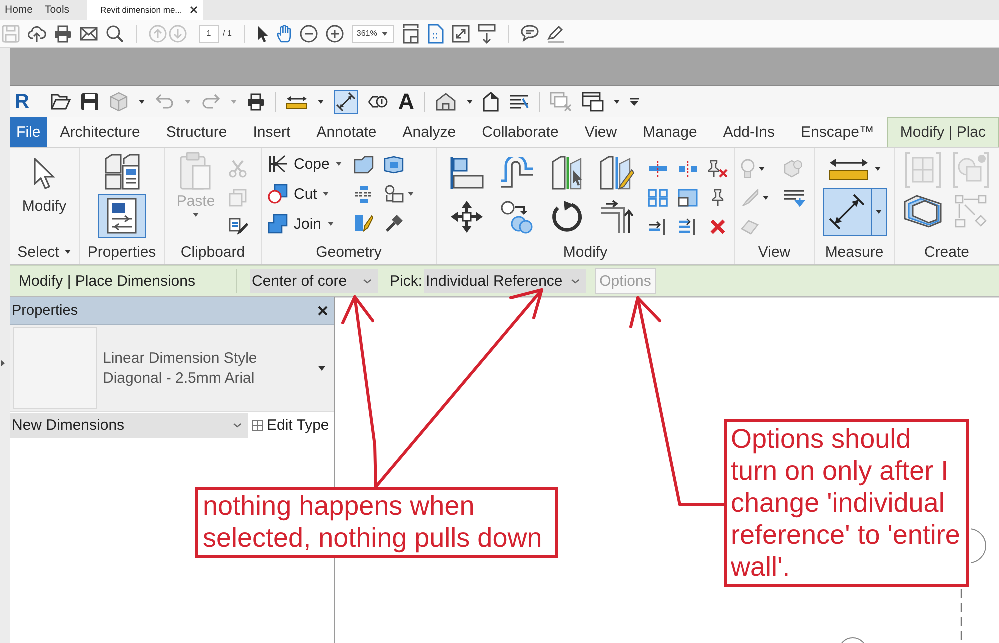 Image resolution: width=999 pixels, height=643 pixels. Describe the element at coordinates (617, 173) in the screenshot. I see `mirror-draw-icon` at that location.